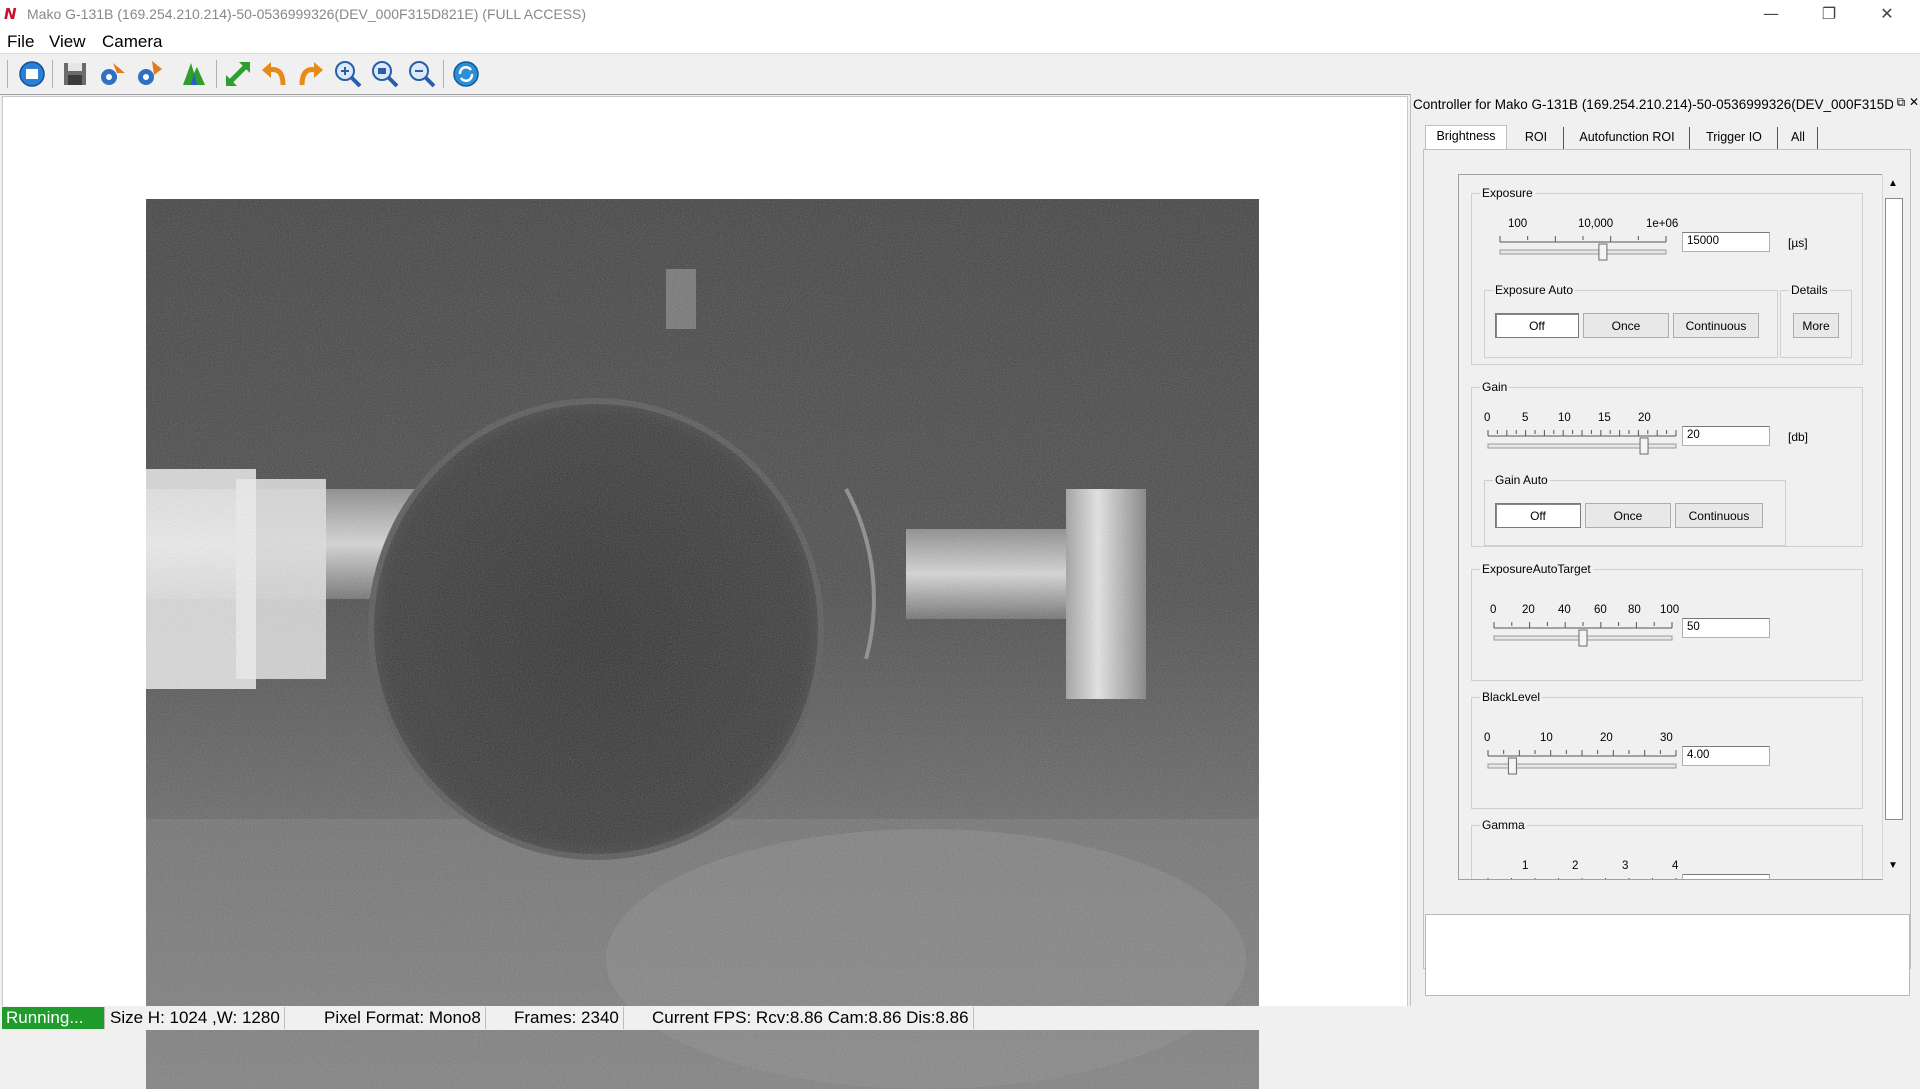 This screenshot has width=1920, height=1089. I want to click on gain-auto-group: Gain Auto Off Once Continuous, so click(1635, 509).